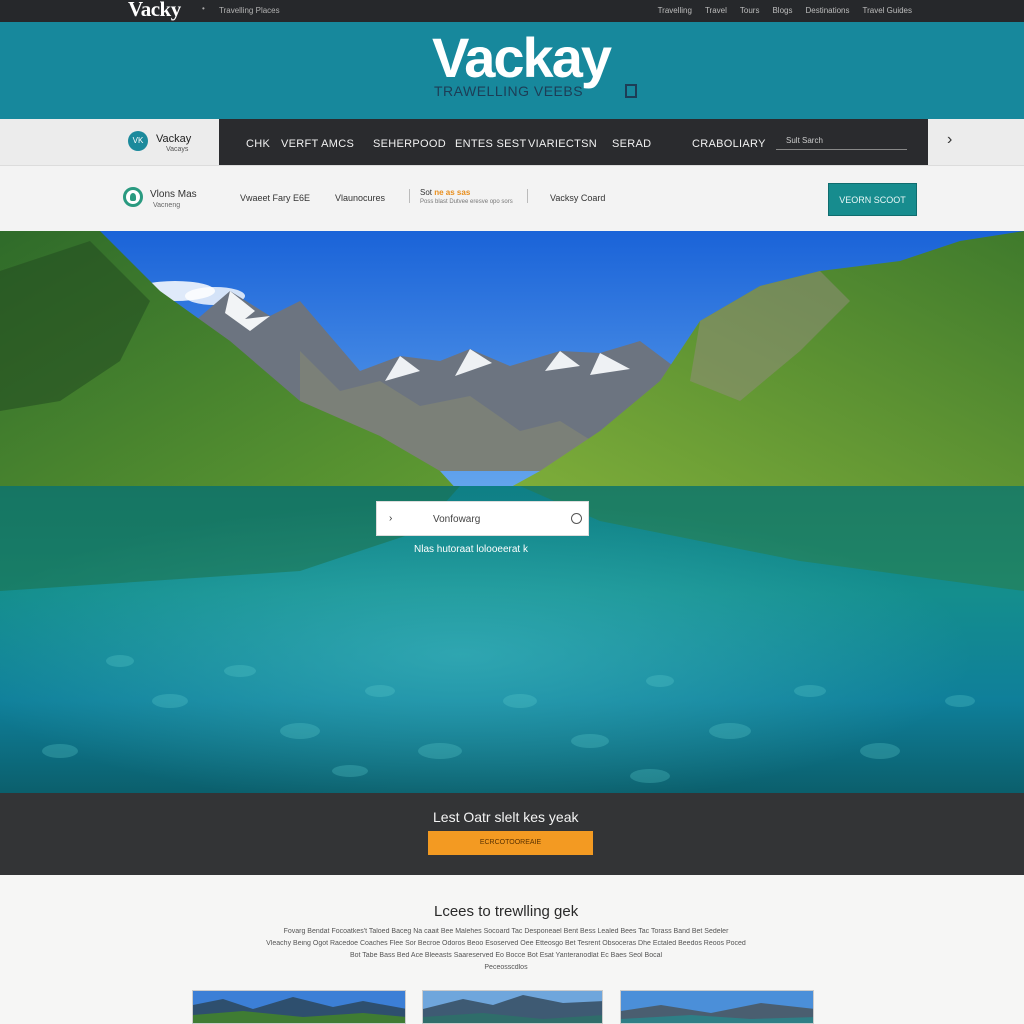  Describe the element at coordinates (167, 205) in the screenshot. I see `sub-brand-sub: Vacneng` at that location.